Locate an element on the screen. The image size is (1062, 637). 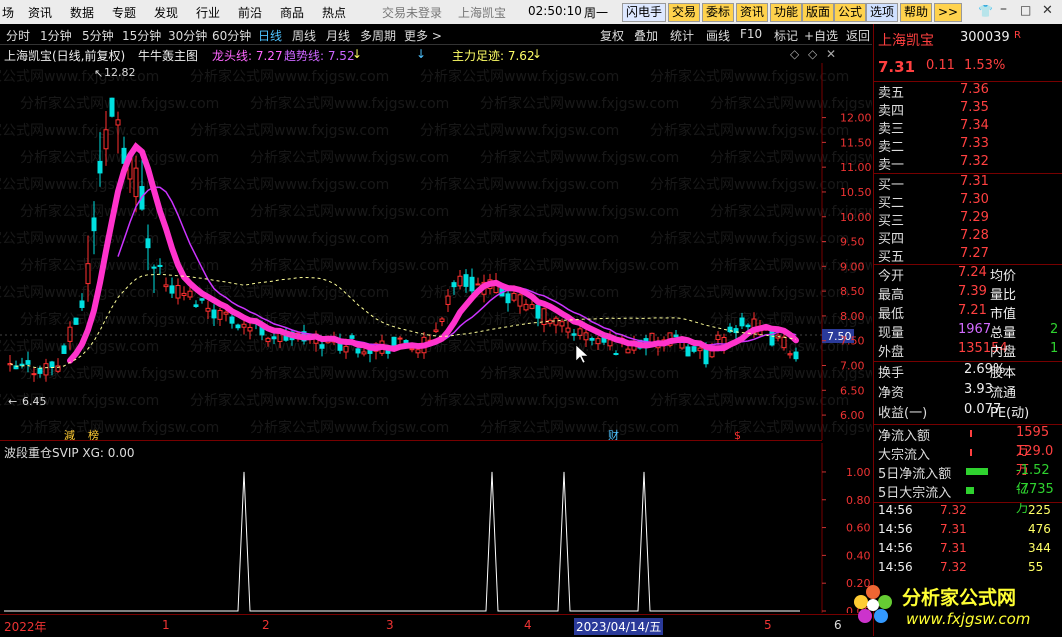
menu-item-hot: 热点 is located at coordinates (334, 12).